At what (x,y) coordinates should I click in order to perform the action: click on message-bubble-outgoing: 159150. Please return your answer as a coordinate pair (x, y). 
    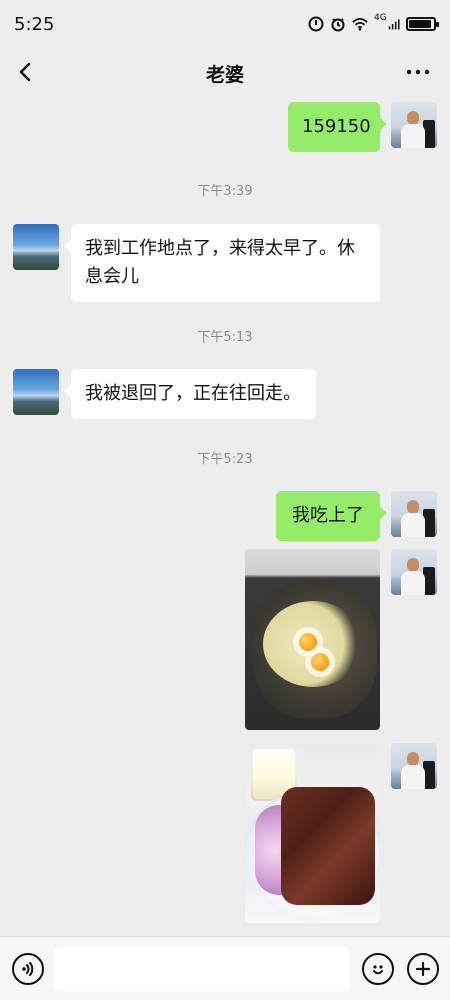
    Looking at the image, I should click on (337, 127).